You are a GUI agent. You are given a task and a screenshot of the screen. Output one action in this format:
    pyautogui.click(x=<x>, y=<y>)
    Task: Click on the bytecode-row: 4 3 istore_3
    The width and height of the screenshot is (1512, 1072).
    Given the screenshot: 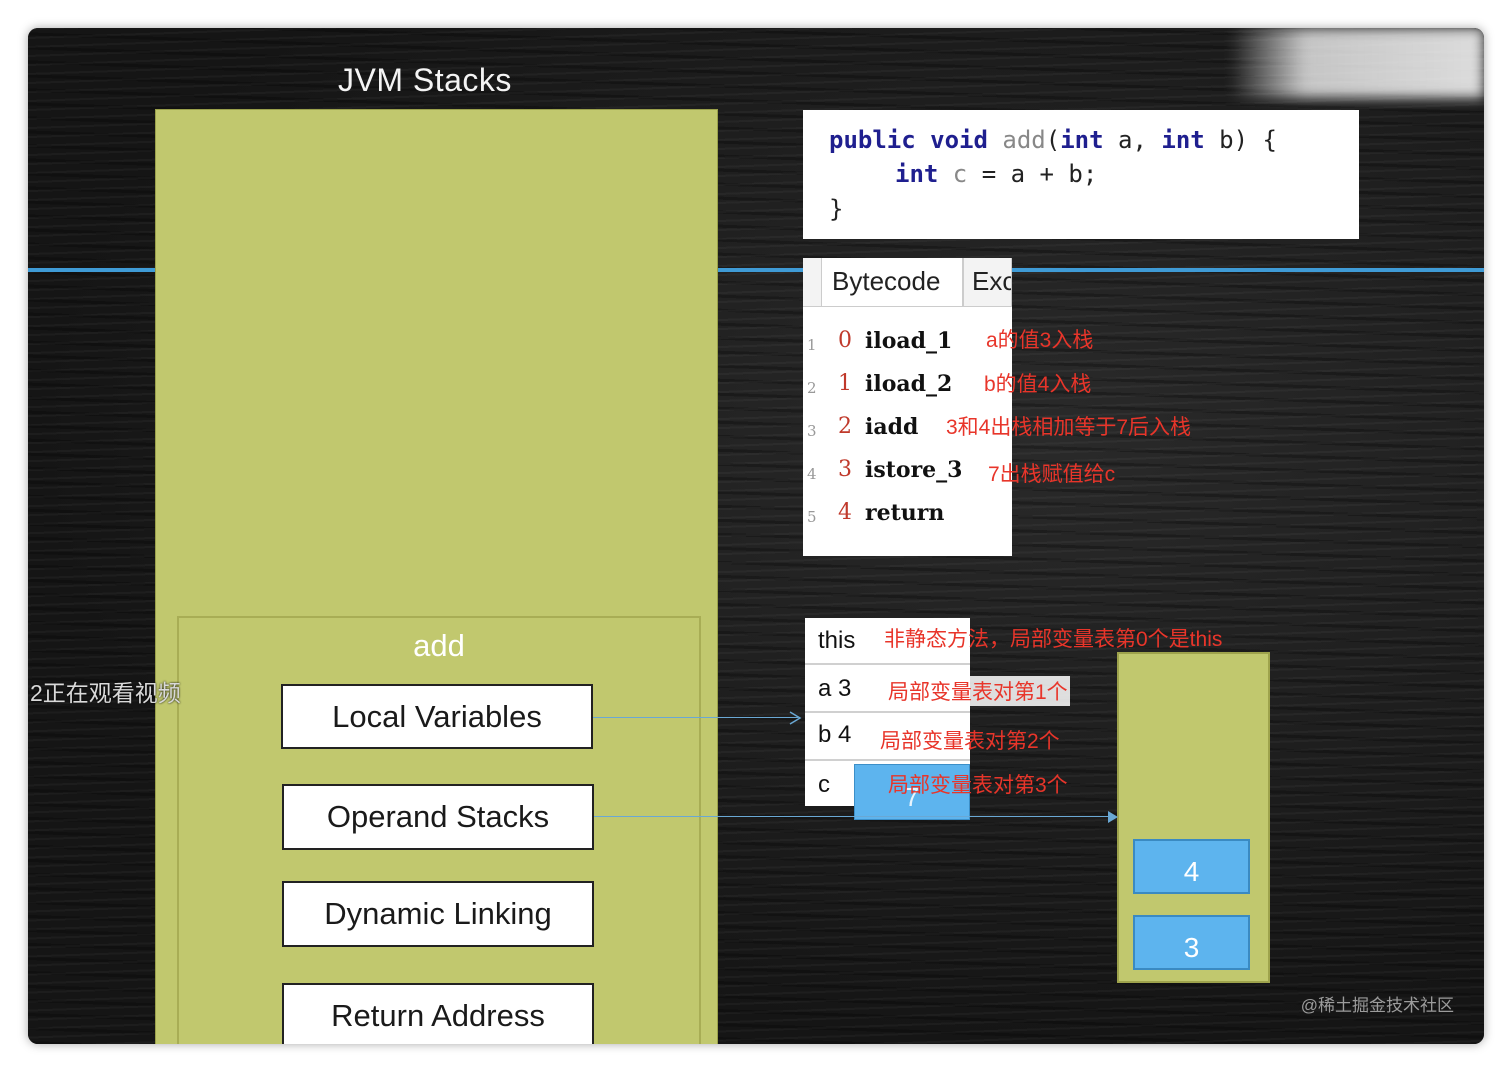 What is the action you would take?
    pyautogui.click(x=885, y=470)
    